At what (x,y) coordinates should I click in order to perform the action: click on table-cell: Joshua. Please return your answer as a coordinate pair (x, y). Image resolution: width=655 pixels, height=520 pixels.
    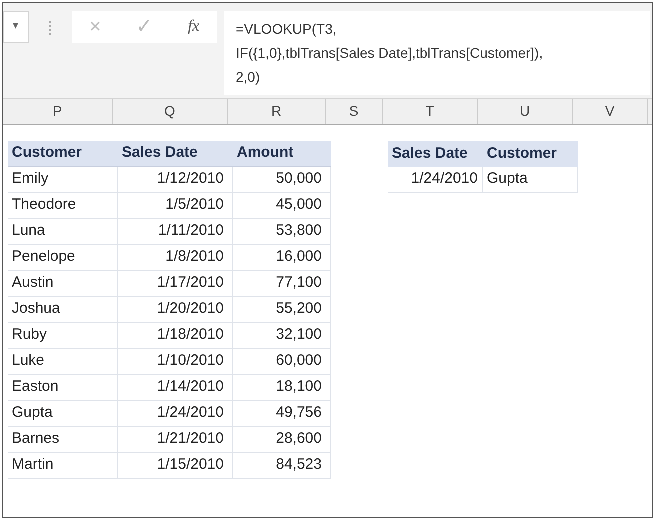
    Looking at the image, I should click on (63, 310).